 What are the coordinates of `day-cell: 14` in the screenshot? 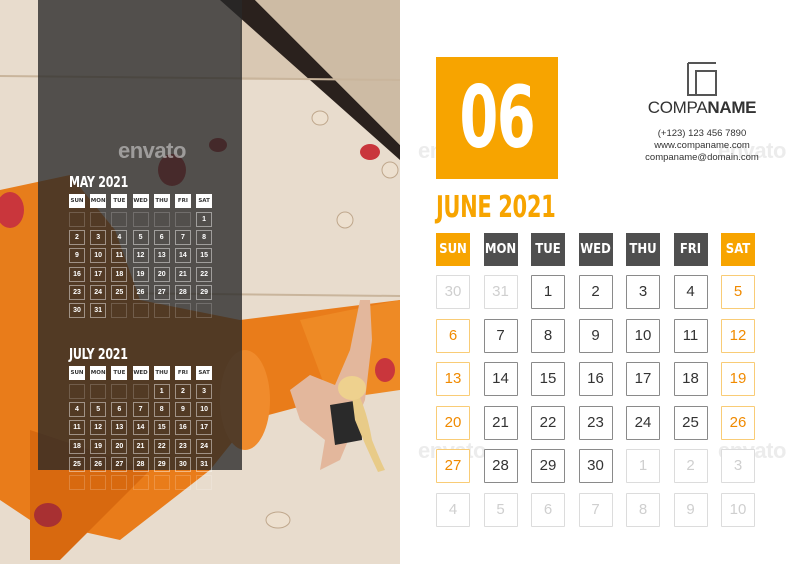 It's located at (500, 379).